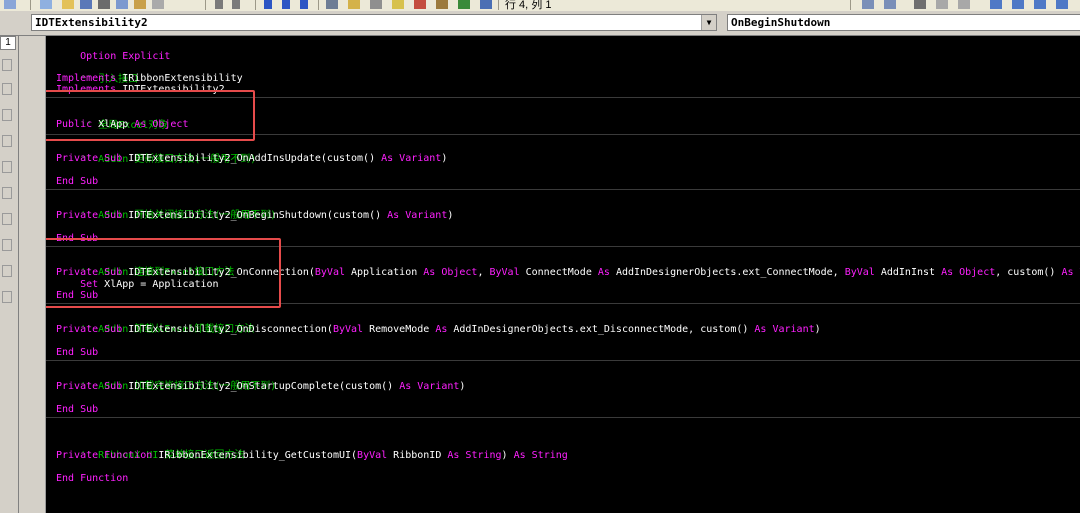 Image resolution: width=1080 pixels, height=513 pixels. What do you see at coordinates (1040, 4) in the screenshot?
I see `prev-bookmark-icon` at bounding box center [1040, 4].